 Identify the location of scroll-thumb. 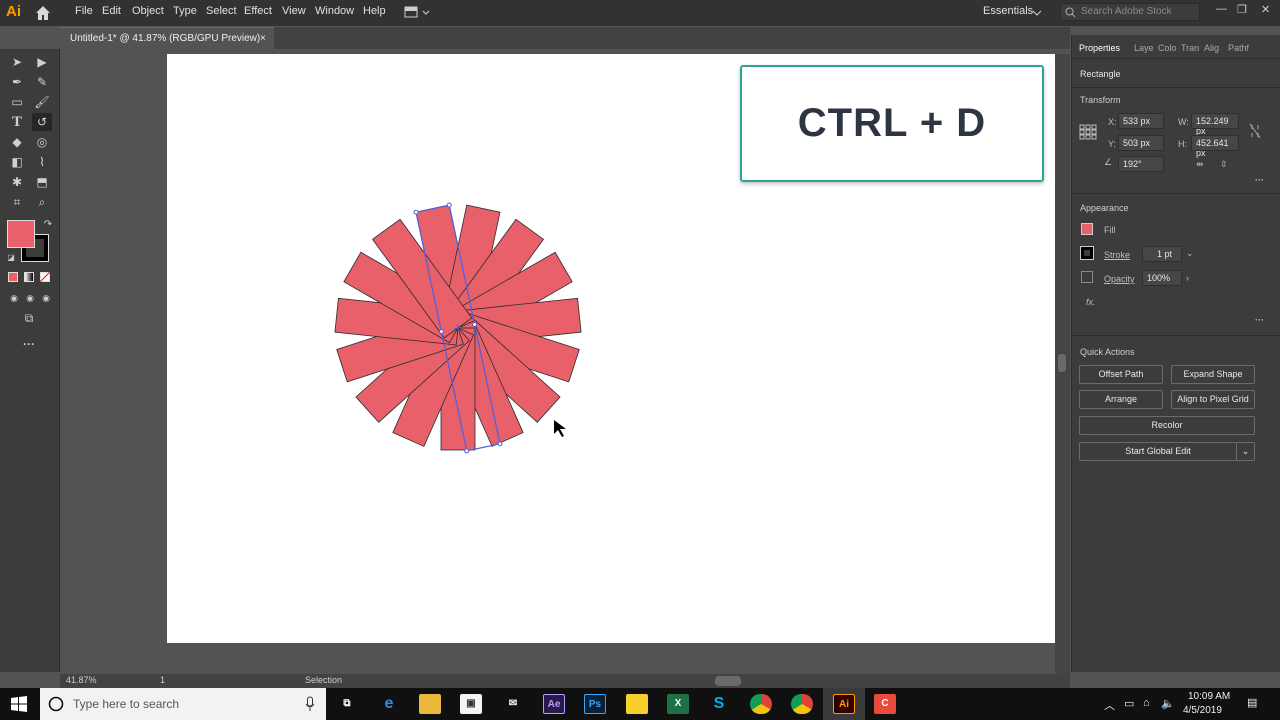
(1062, 363).